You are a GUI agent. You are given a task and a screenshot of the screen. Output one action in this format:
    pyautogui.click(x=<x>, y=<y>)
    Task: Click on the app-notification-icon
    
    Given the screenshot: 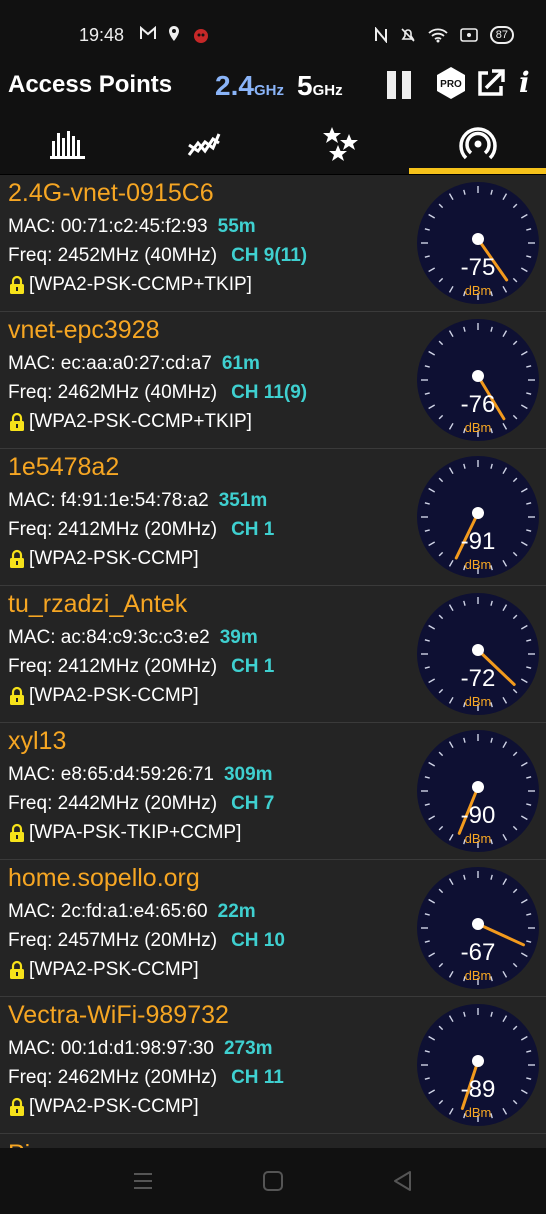 What is the action you would take?
    pyautogui.click(x=201, y=36)
    